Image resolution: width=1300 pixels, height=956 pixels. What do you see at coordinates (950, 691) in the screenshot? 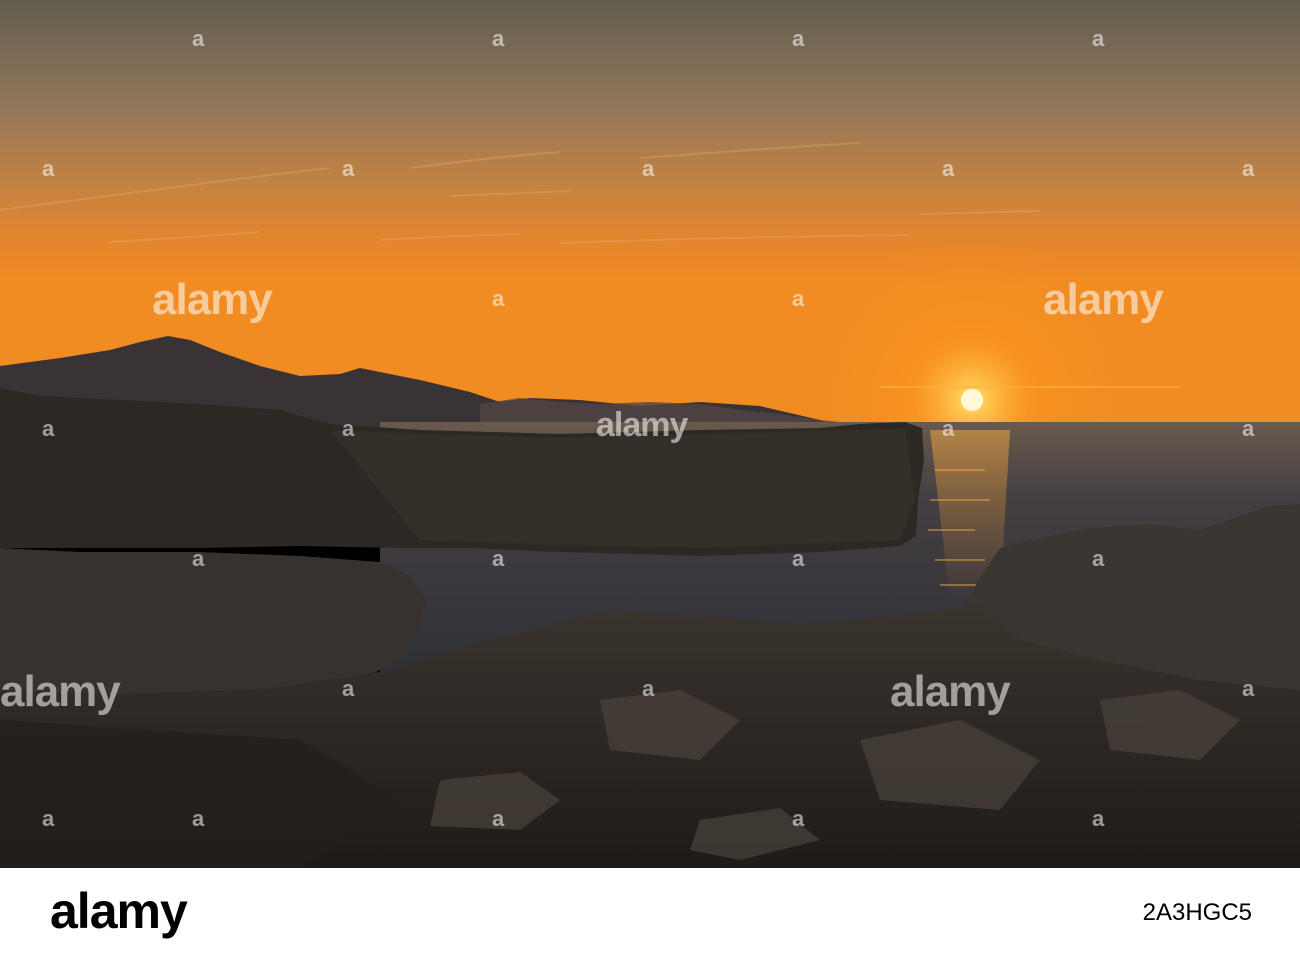
I see `watermark-bottom-right: alamy` at bounding box center [950, 691].